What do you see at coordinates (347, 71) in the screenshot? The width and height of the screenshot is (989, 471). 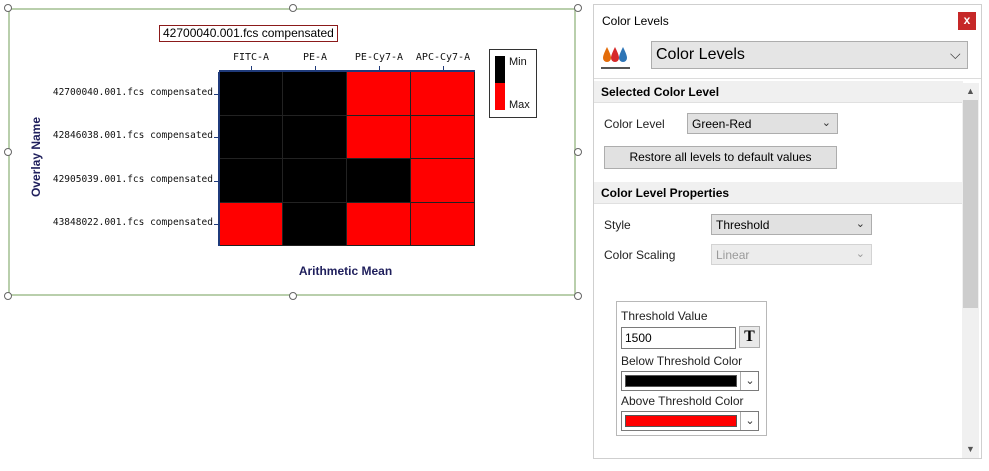 I see `x-axis-line` at bounding box center [347, 71].